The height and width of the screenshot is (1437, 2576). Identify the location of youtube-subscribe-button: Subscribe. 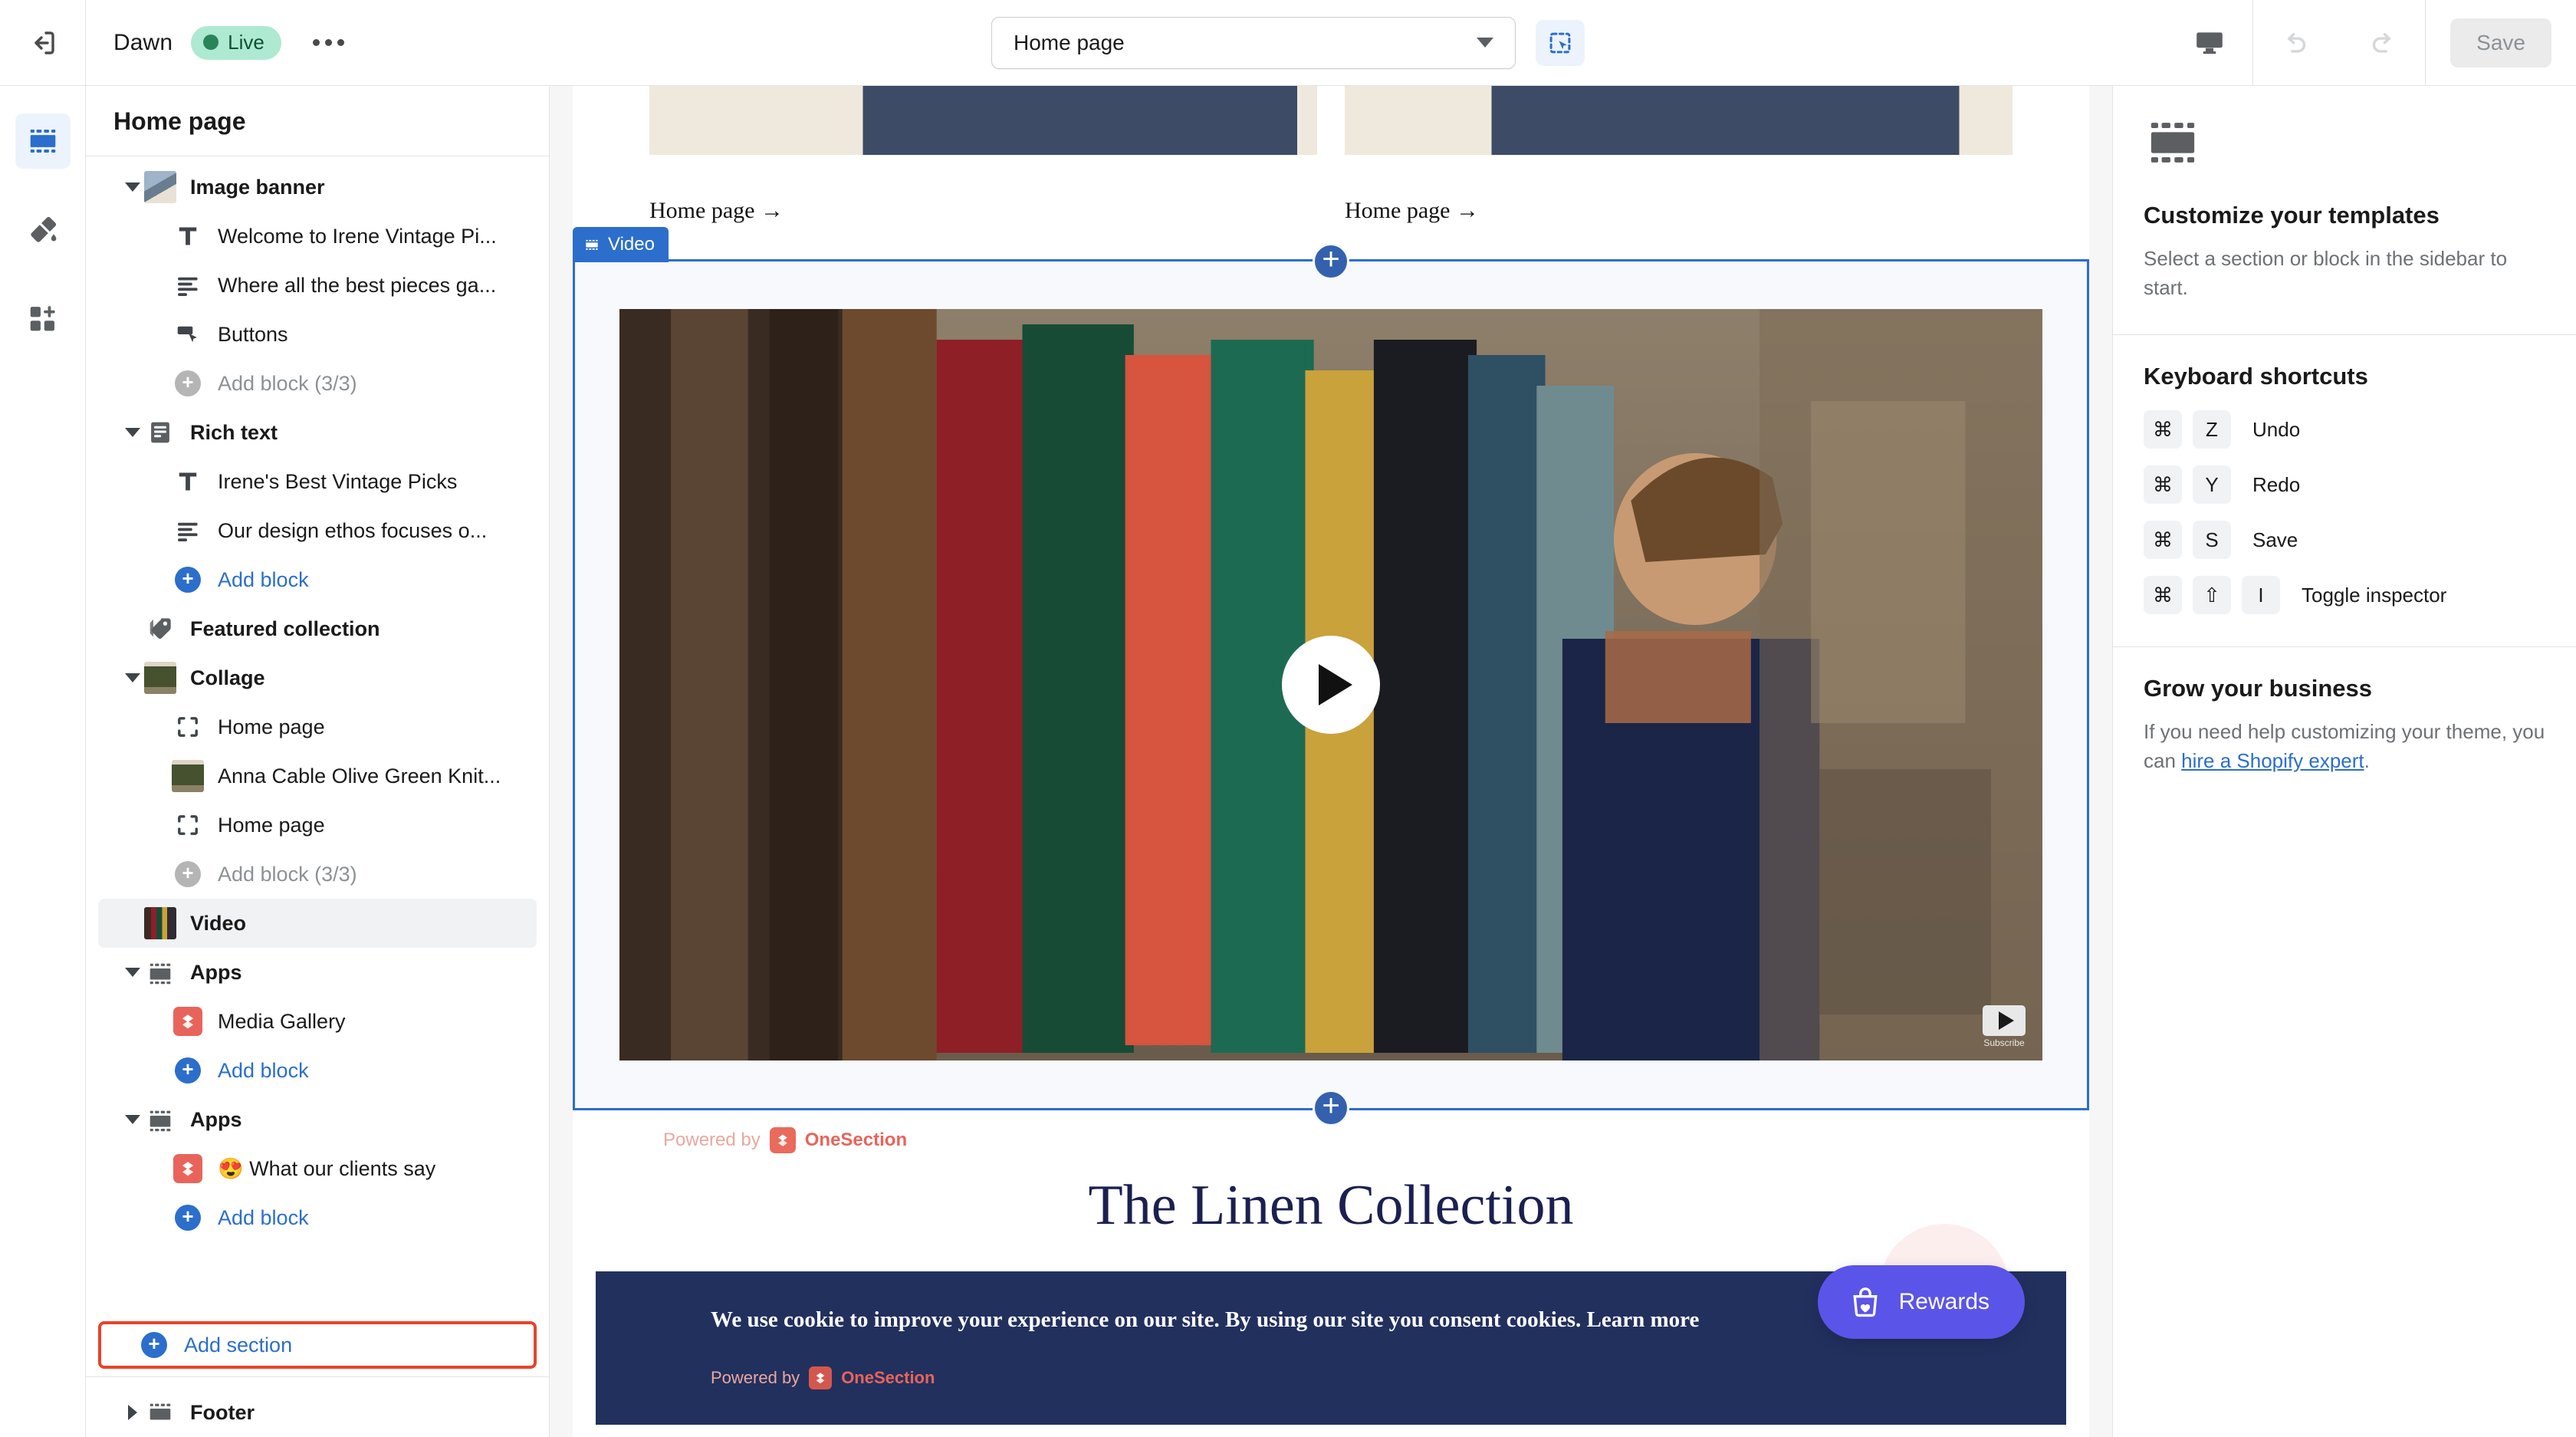
(2005, 1026).